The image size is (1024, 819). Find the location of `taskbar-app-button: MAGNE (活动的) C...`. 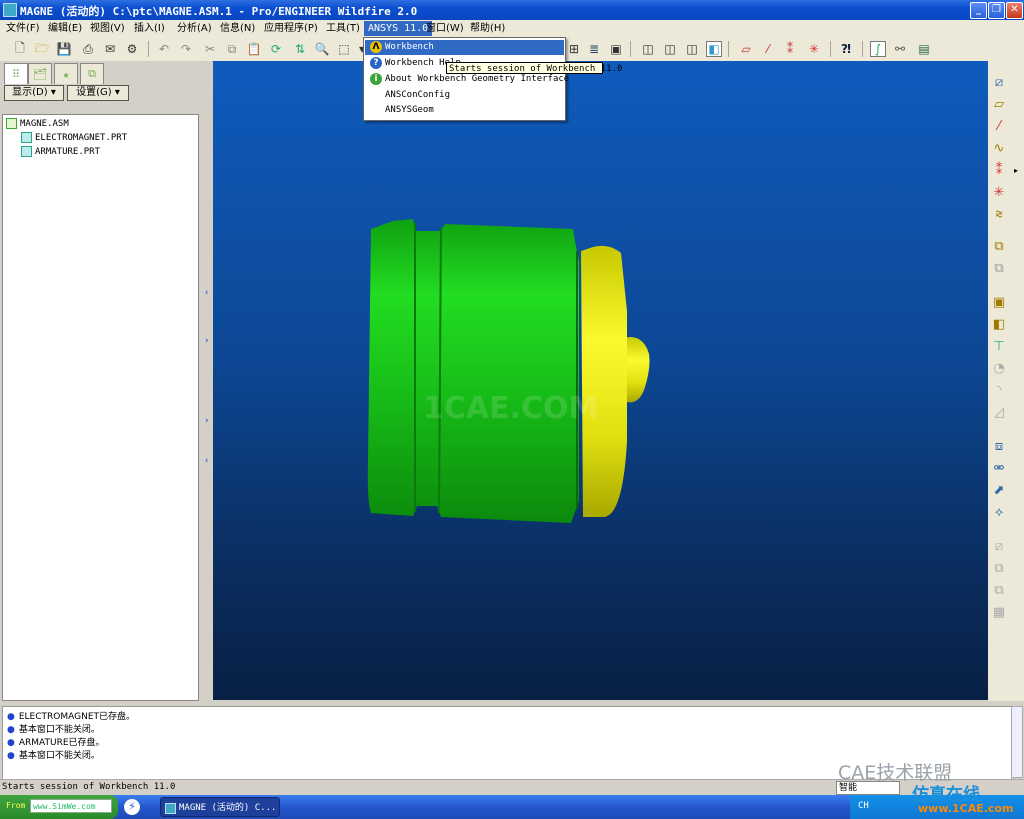

taskbar-app-button: MAGNE (活动的) C... is located at coordinates (220, 807).